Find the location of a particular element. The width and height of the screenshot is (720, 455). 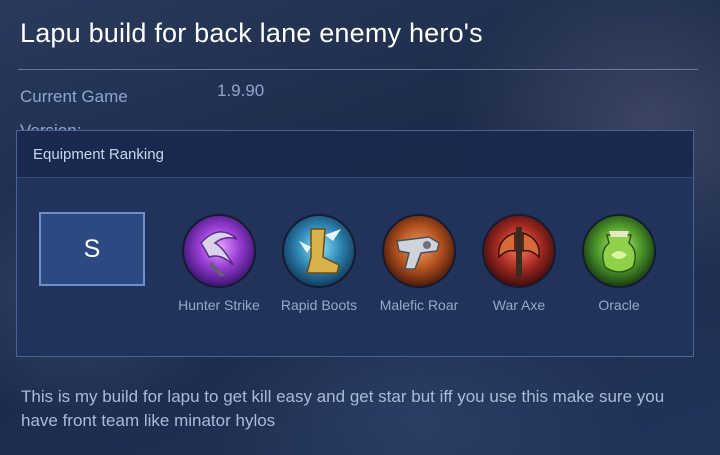

item-label: War Axe is located at coordinates (519, 305).